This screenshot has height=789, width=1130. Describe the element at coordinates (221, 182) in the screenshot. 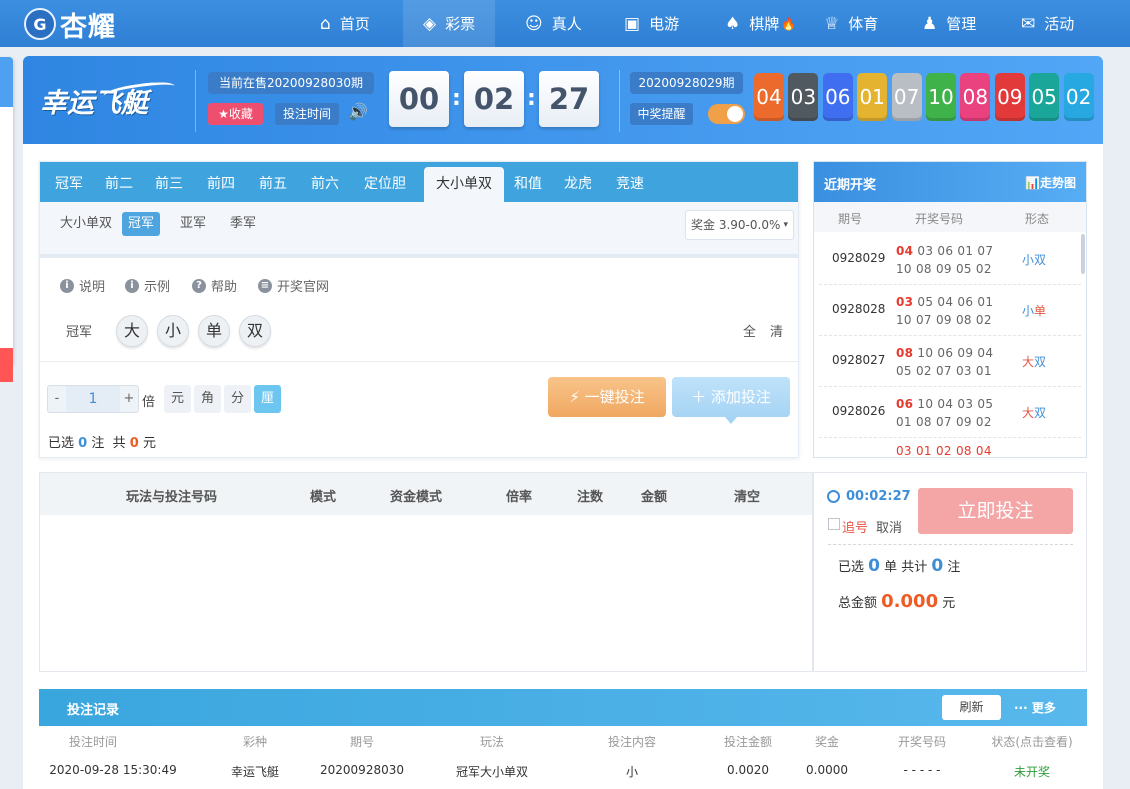

I see `tab-3: 前四` at that location.